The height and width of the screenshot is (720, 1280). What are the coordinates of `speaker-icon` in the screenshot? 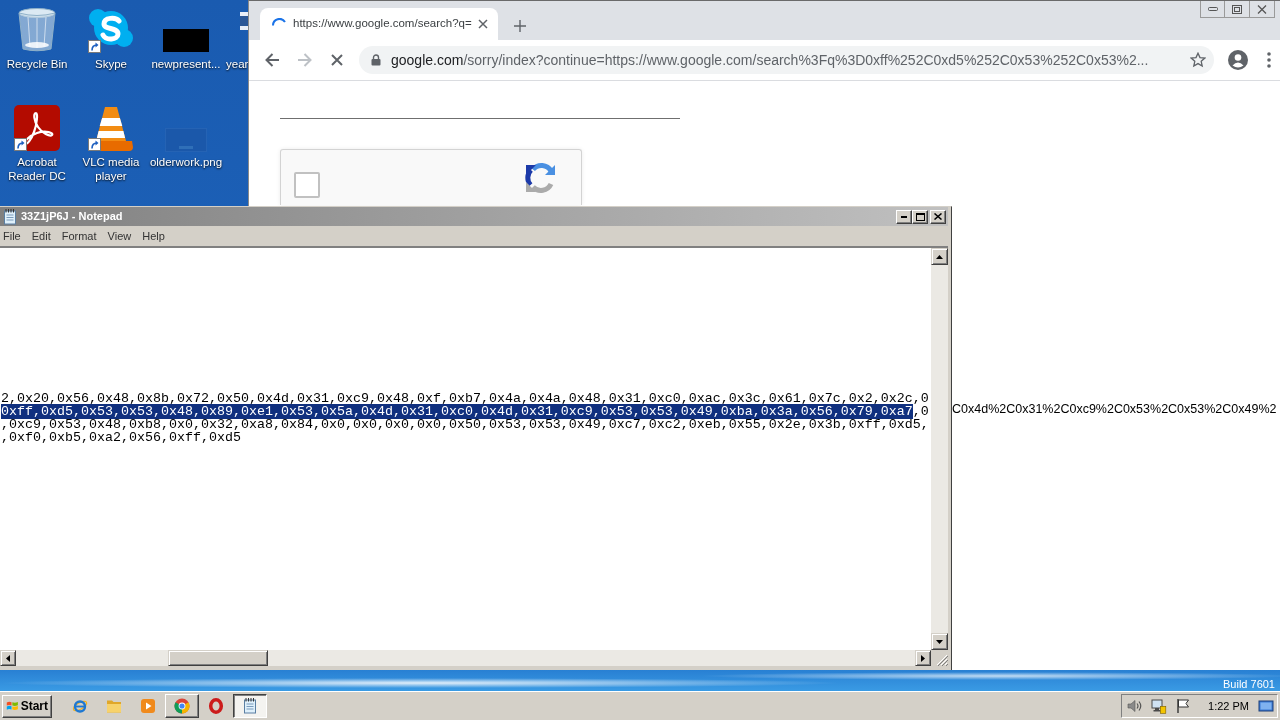 It's located at (1135, 706).